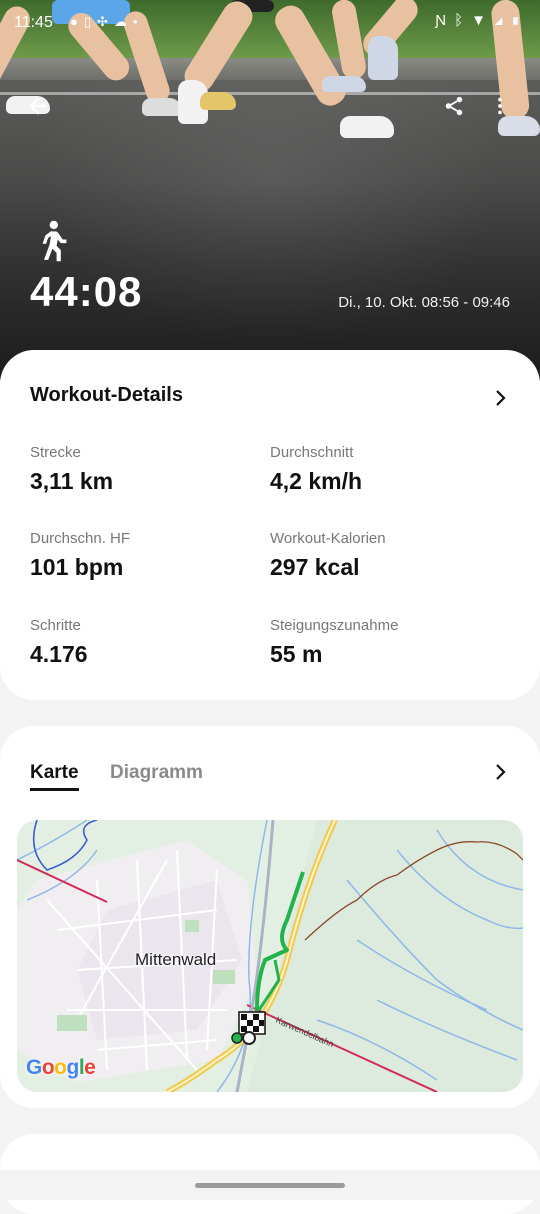  I want to click on tab-map: Karte, so click(54, 776).